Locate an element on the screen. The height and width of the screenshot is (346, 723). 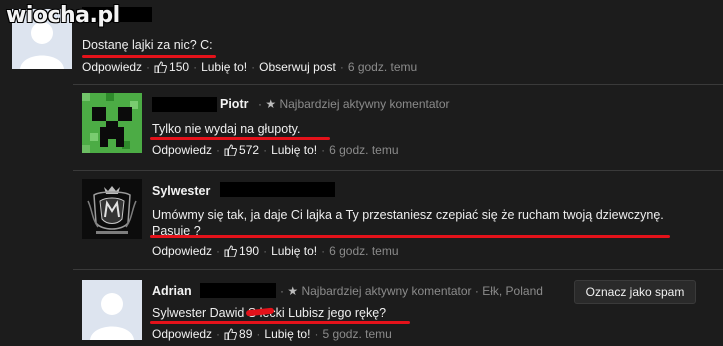
follow-post-link: Obserwuj post is located at coordinates (297, 67).